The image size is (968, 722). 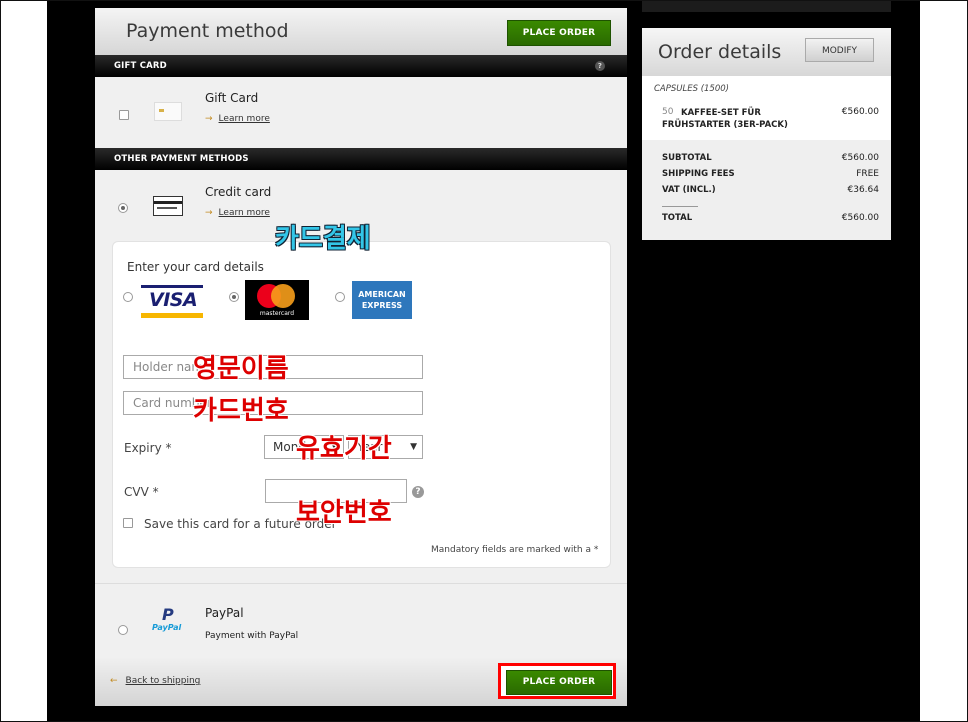 I want to click on right-top-bar, so click(x=766, y=6).